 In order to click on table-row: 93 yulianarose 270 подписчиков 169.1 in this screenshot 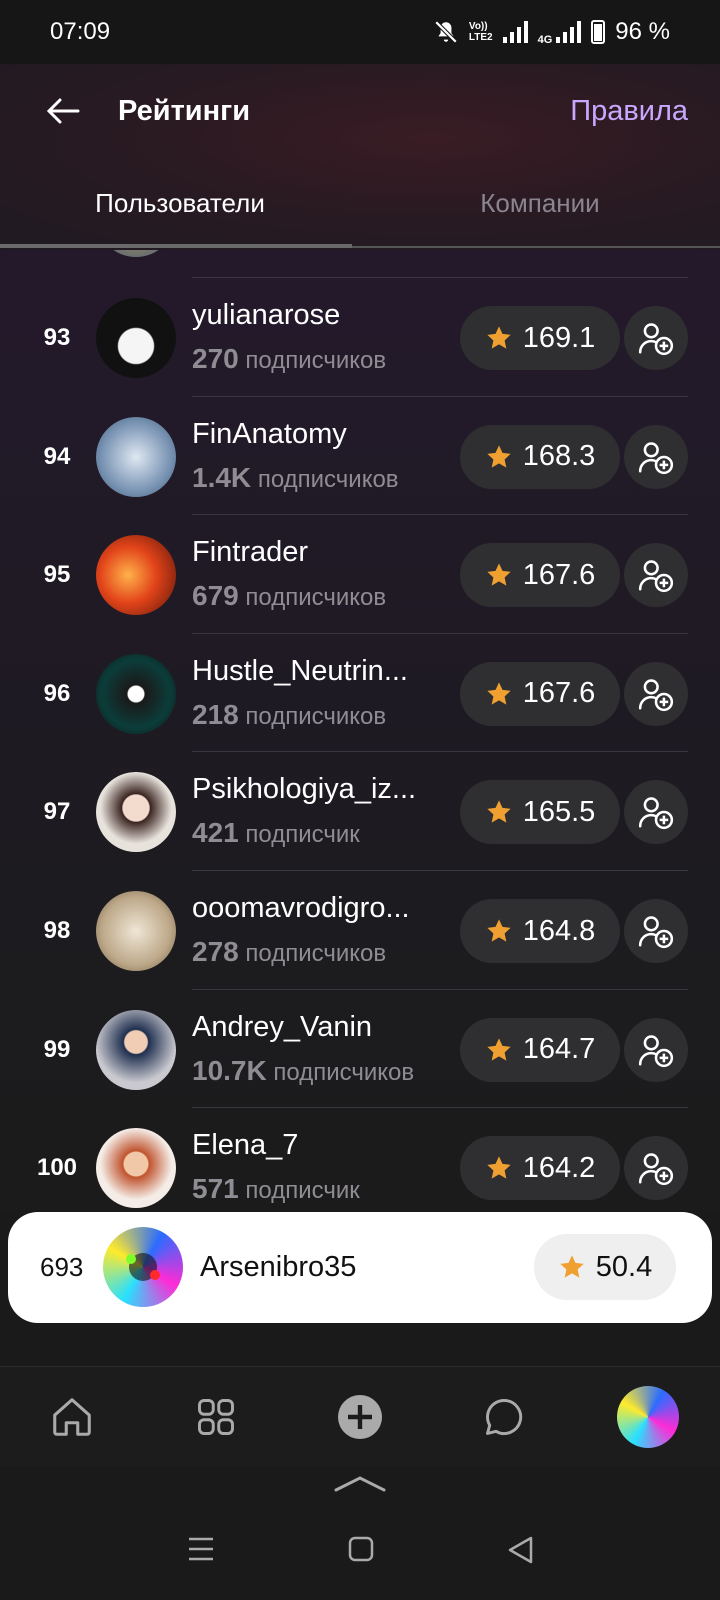, I will do `click(360, 337)`.